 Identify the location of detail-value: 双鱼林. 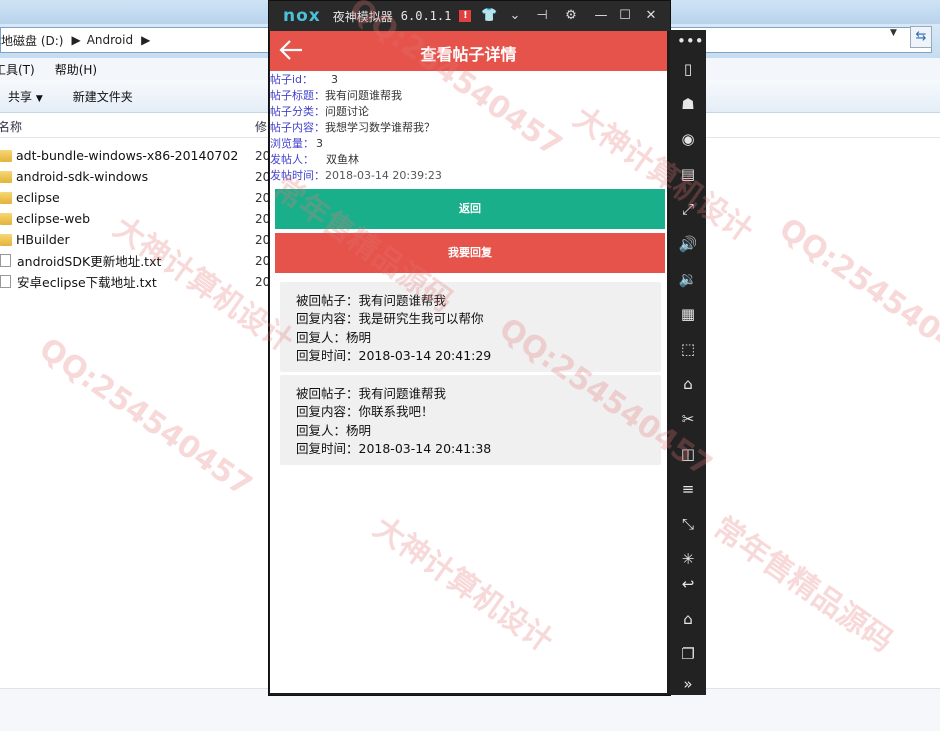
(342, 159).